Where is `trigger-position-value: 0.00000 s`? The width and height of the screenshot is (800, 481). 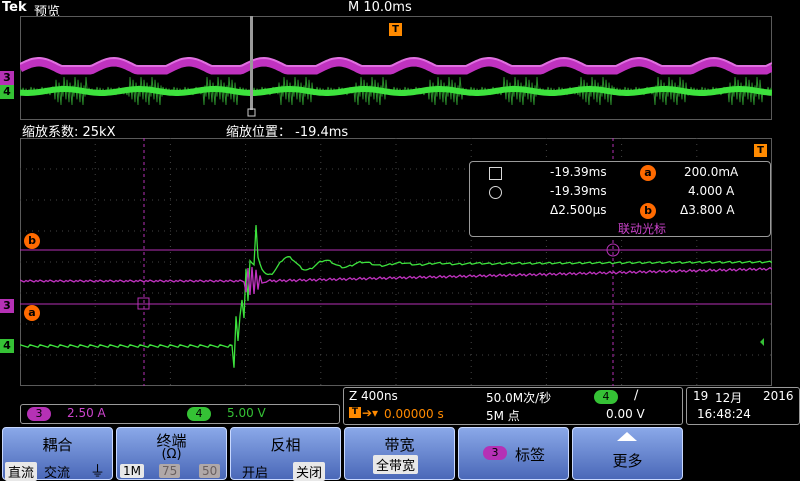 trigger-position-value: 0.00000 s is located at coordinates (414, 414).